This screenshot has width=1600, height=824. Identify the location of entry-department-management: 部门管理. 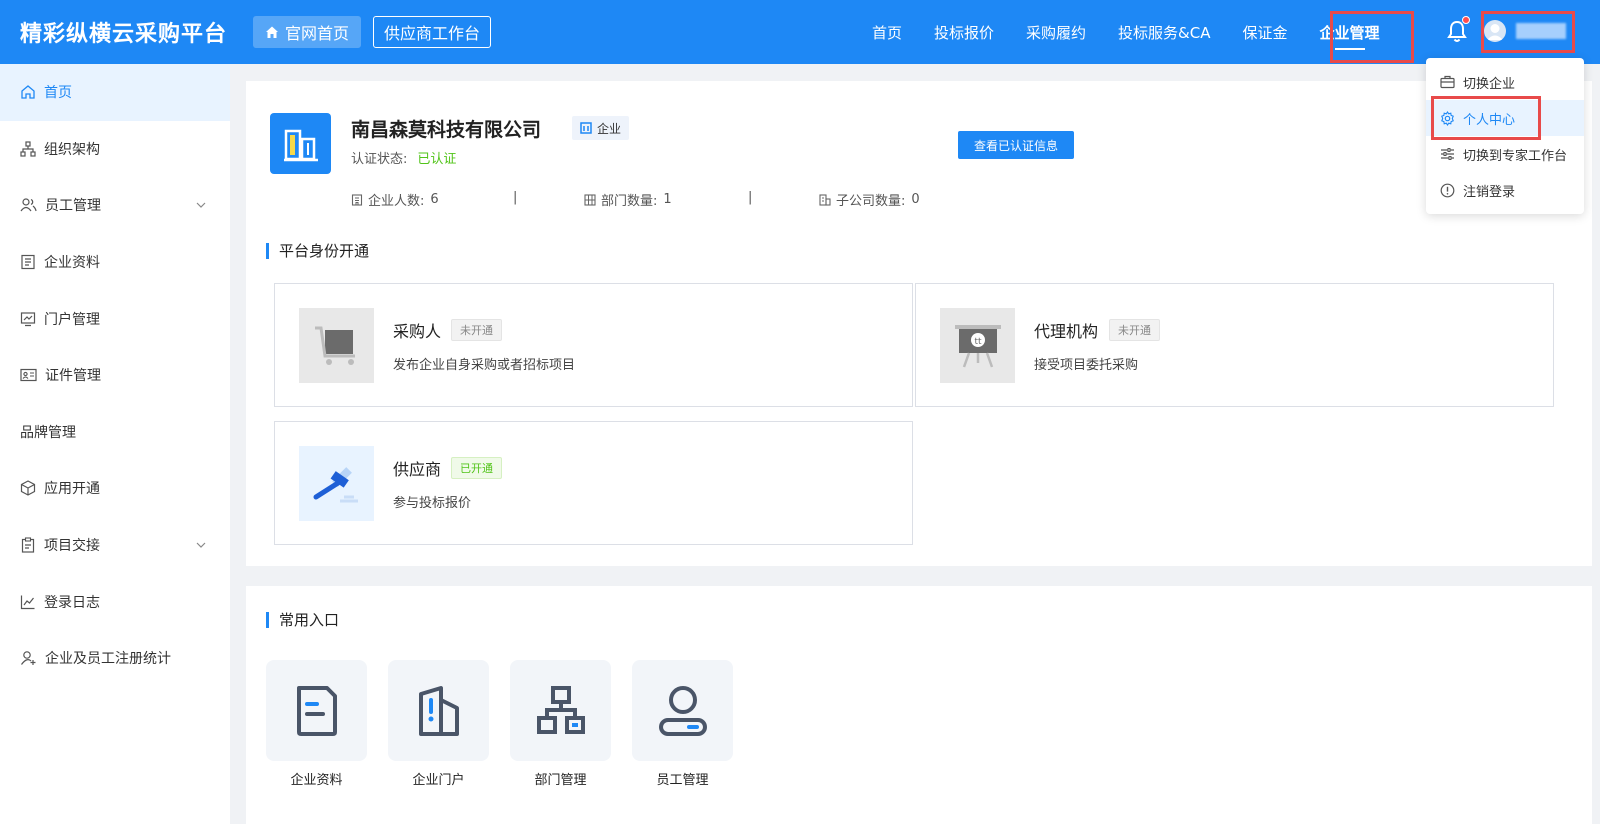
(560, 724).